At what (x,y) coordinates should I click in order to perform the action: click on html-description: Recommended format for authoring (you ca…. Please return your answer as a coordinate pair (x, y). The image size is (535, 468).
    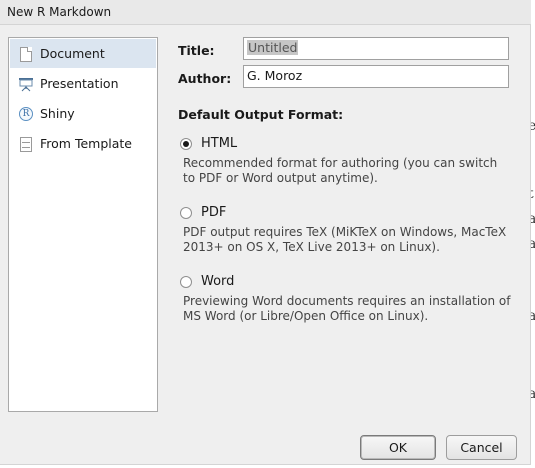
    Looking at the image, I should click on (340, 170).